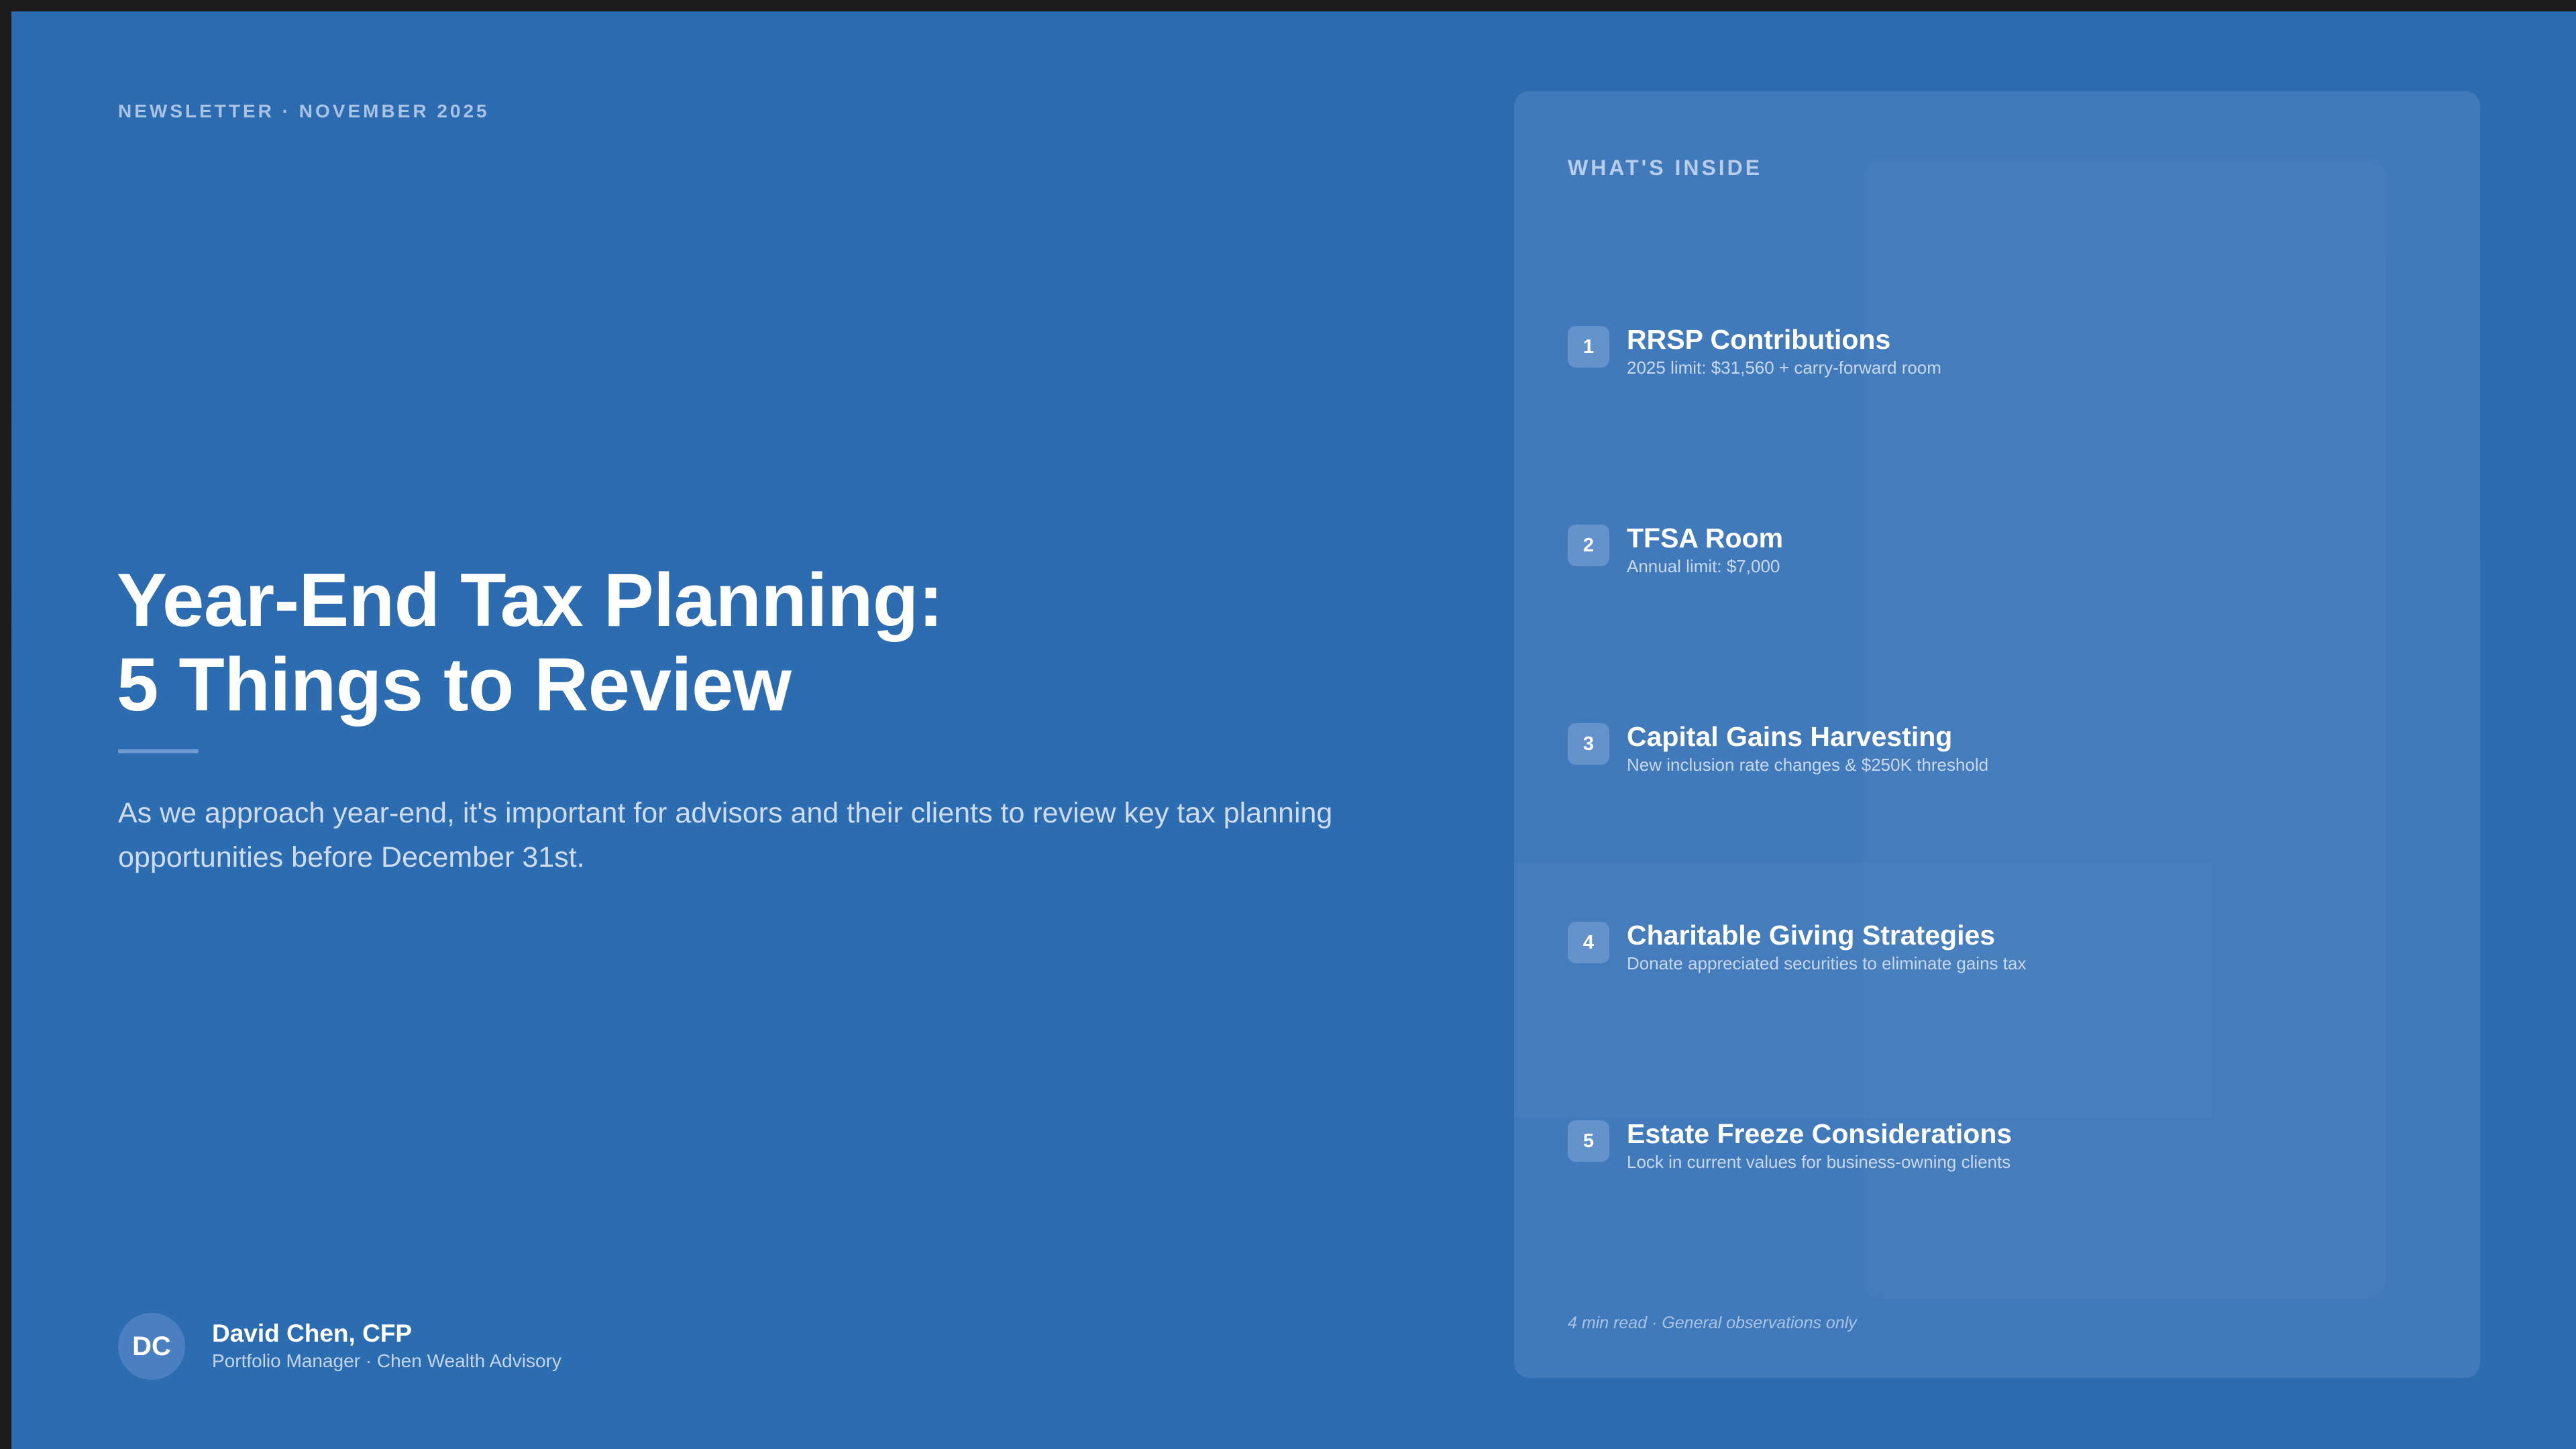  I want to click on toc-item-subtitle: 2025 limit: $31,560 + carry-forward room, so click(1784, 368).